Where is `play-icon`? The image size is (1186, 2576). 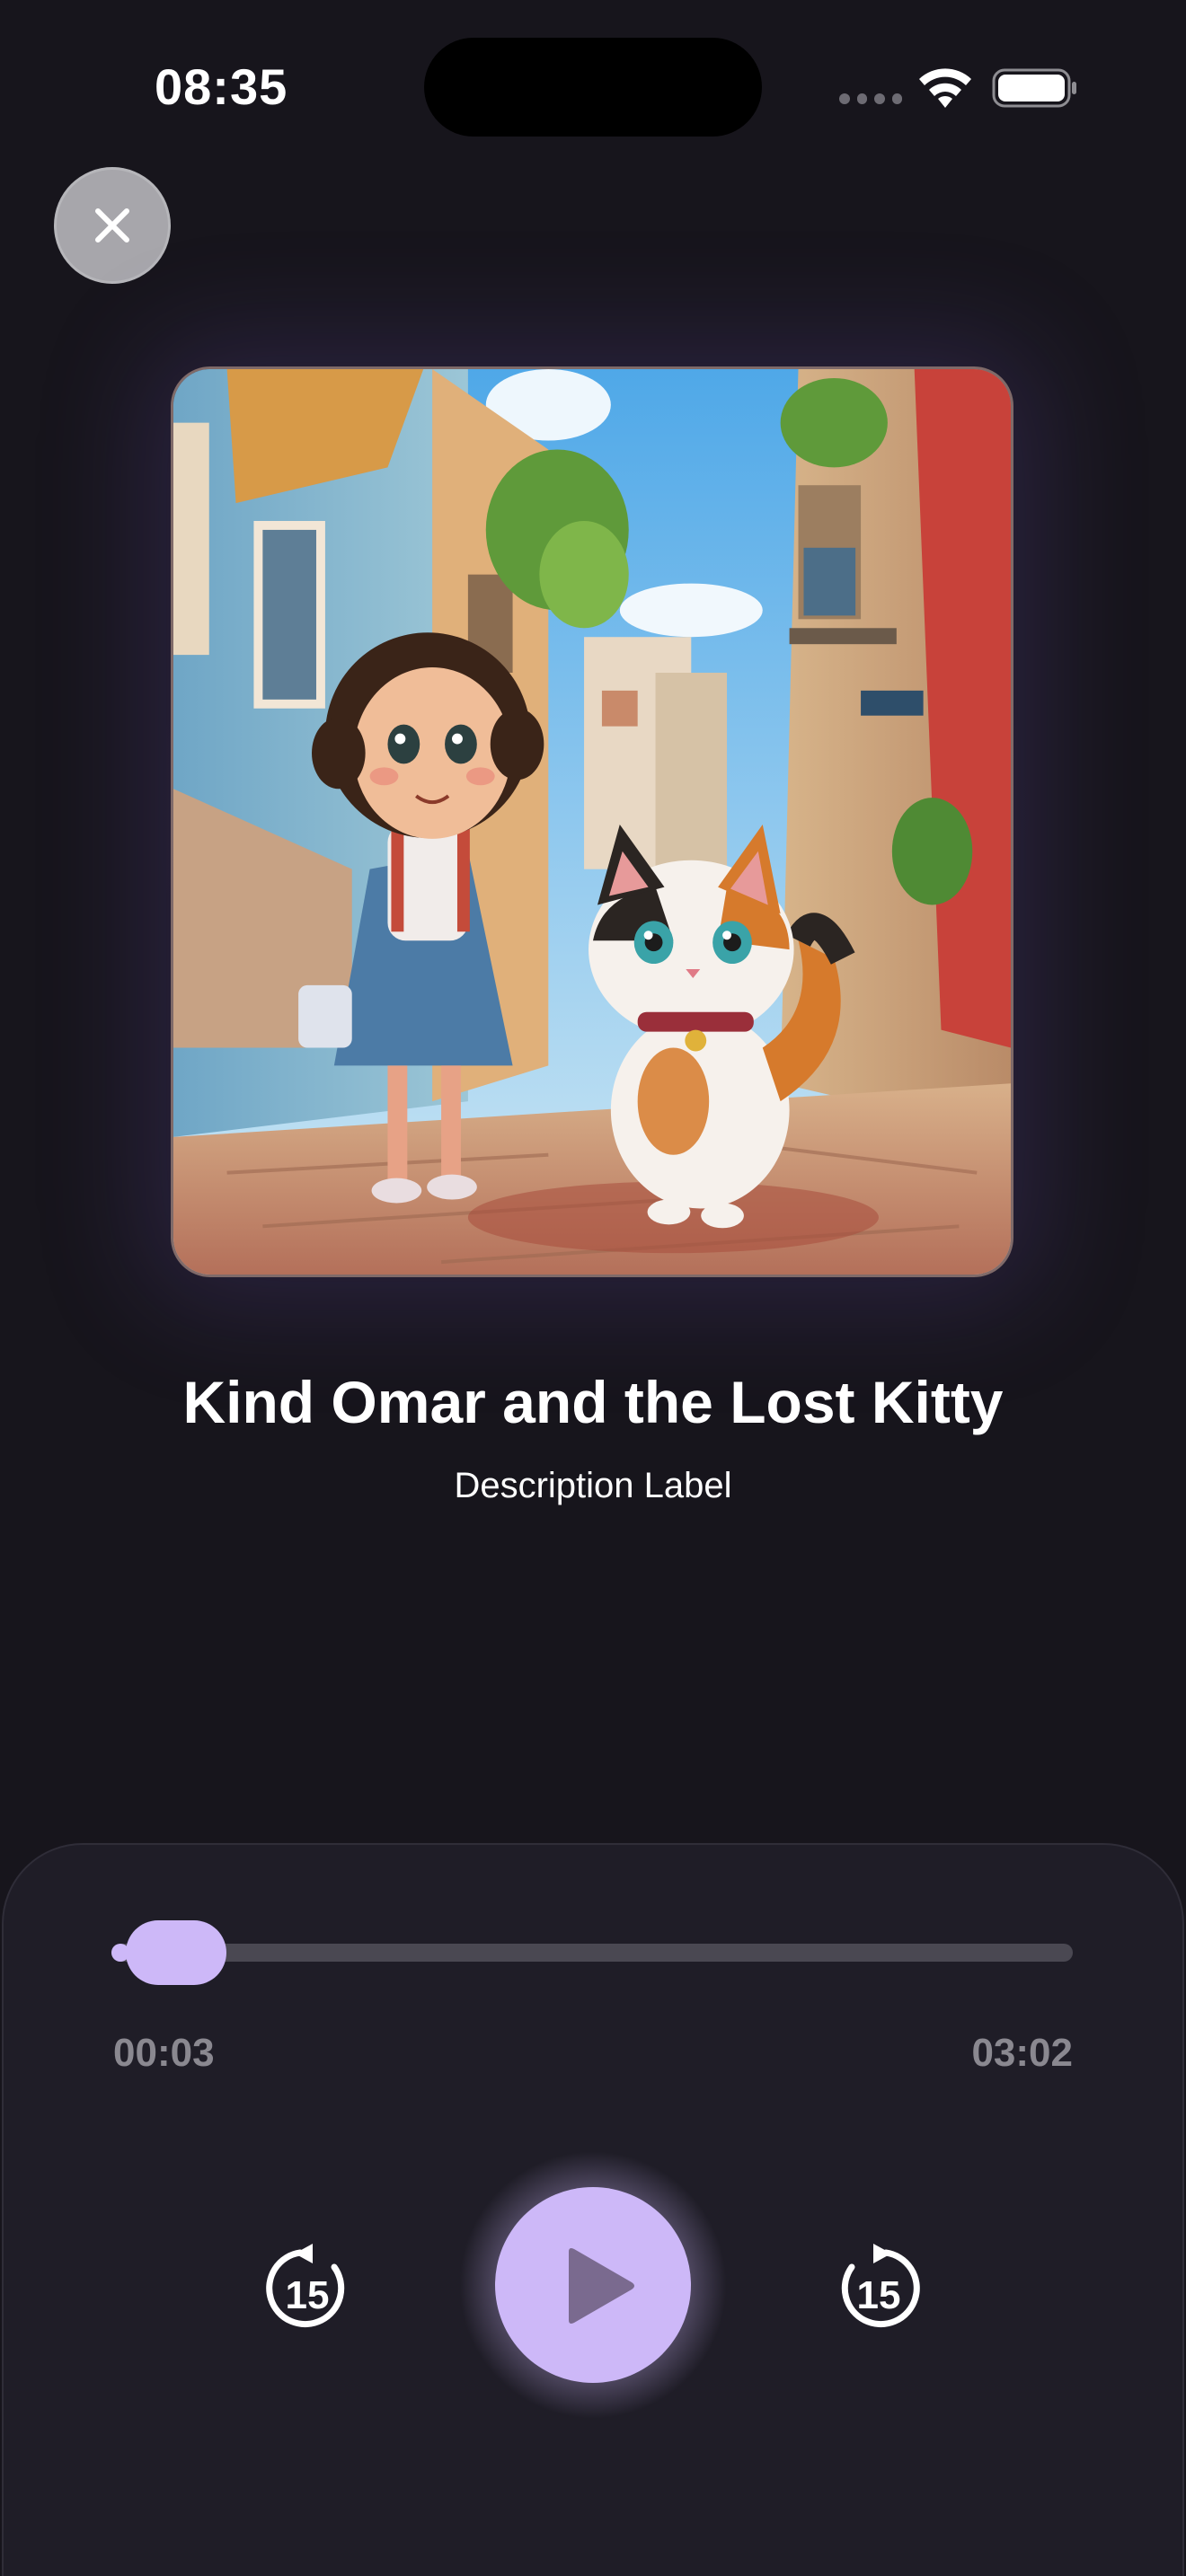 play-icon is located at coordinates (601, 2286).